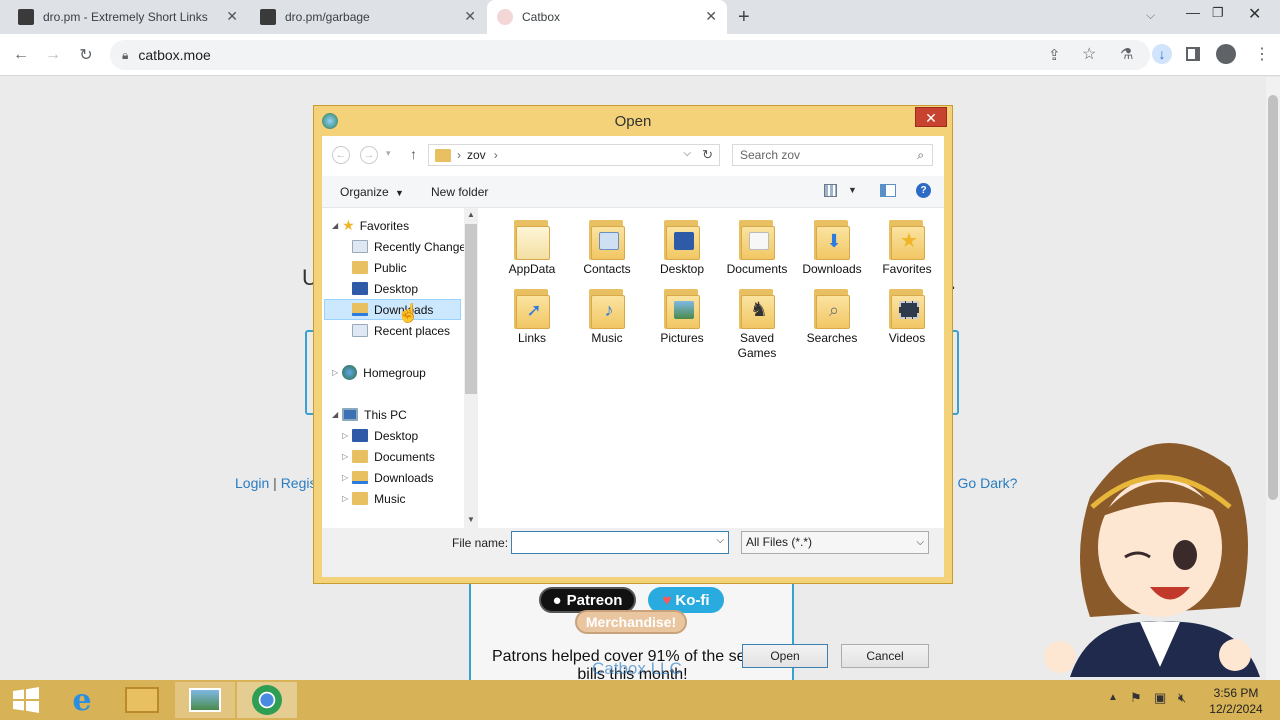  What do you see at coordinates (920, 542) in the screenshot?
I see `file-type-dropdown-icon: ⌵` at bounding box center [920, 542].